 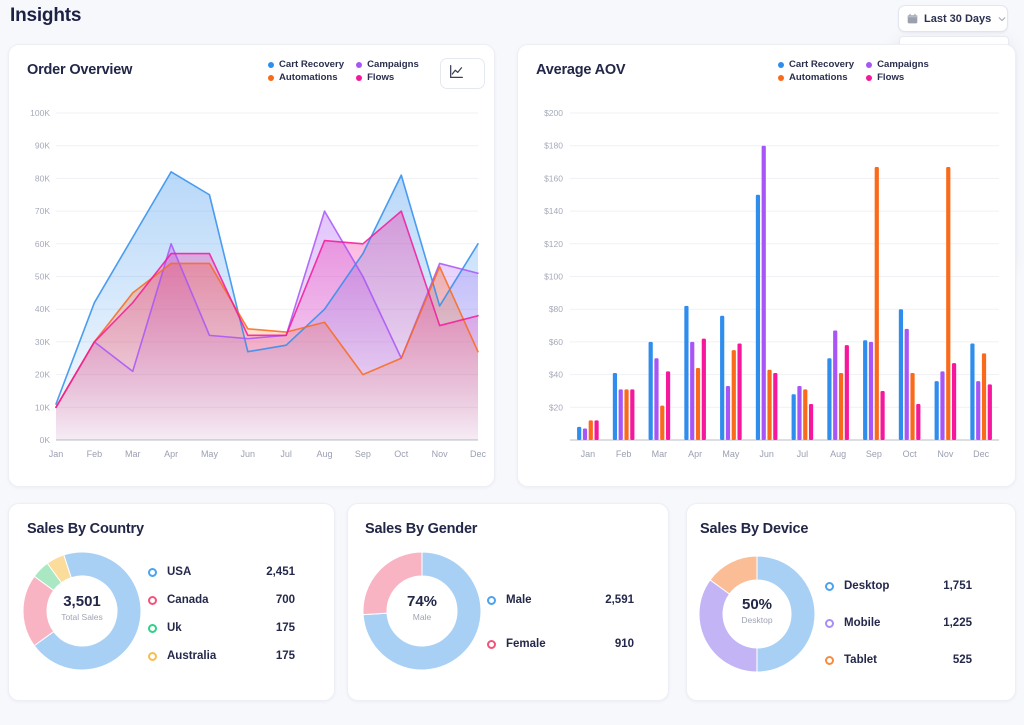 What do you see at coordinates (757, 604) in the screenshot?
I see `device-center-value: 50%` at bounding box center [757, 604].